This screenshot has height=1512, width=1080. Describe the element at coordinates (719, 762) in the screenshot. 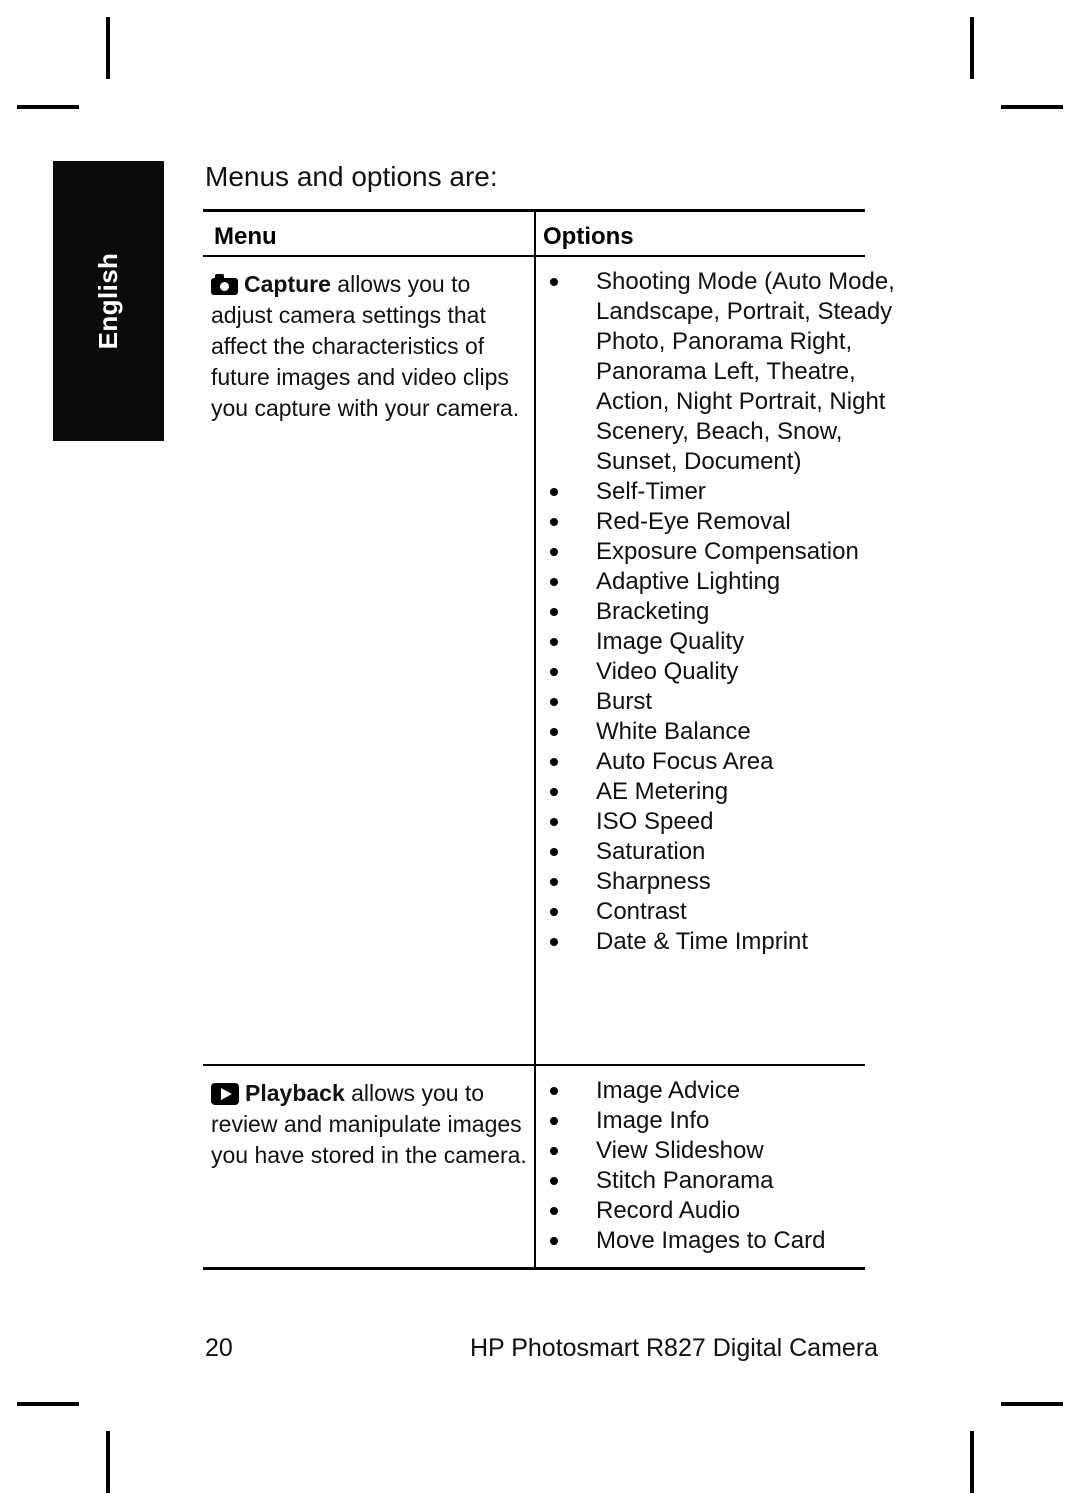

I see `list-item: Auto Focus Area` at that location.